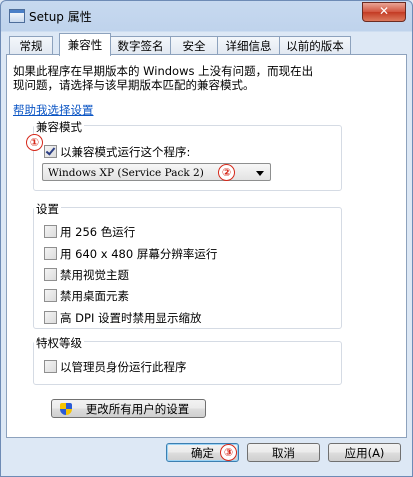 The width and height of the screenshot is (413, 477). Describe the element at coordinates (260, 173) in the screenshot. I see `chevron-down-icon` at that location.